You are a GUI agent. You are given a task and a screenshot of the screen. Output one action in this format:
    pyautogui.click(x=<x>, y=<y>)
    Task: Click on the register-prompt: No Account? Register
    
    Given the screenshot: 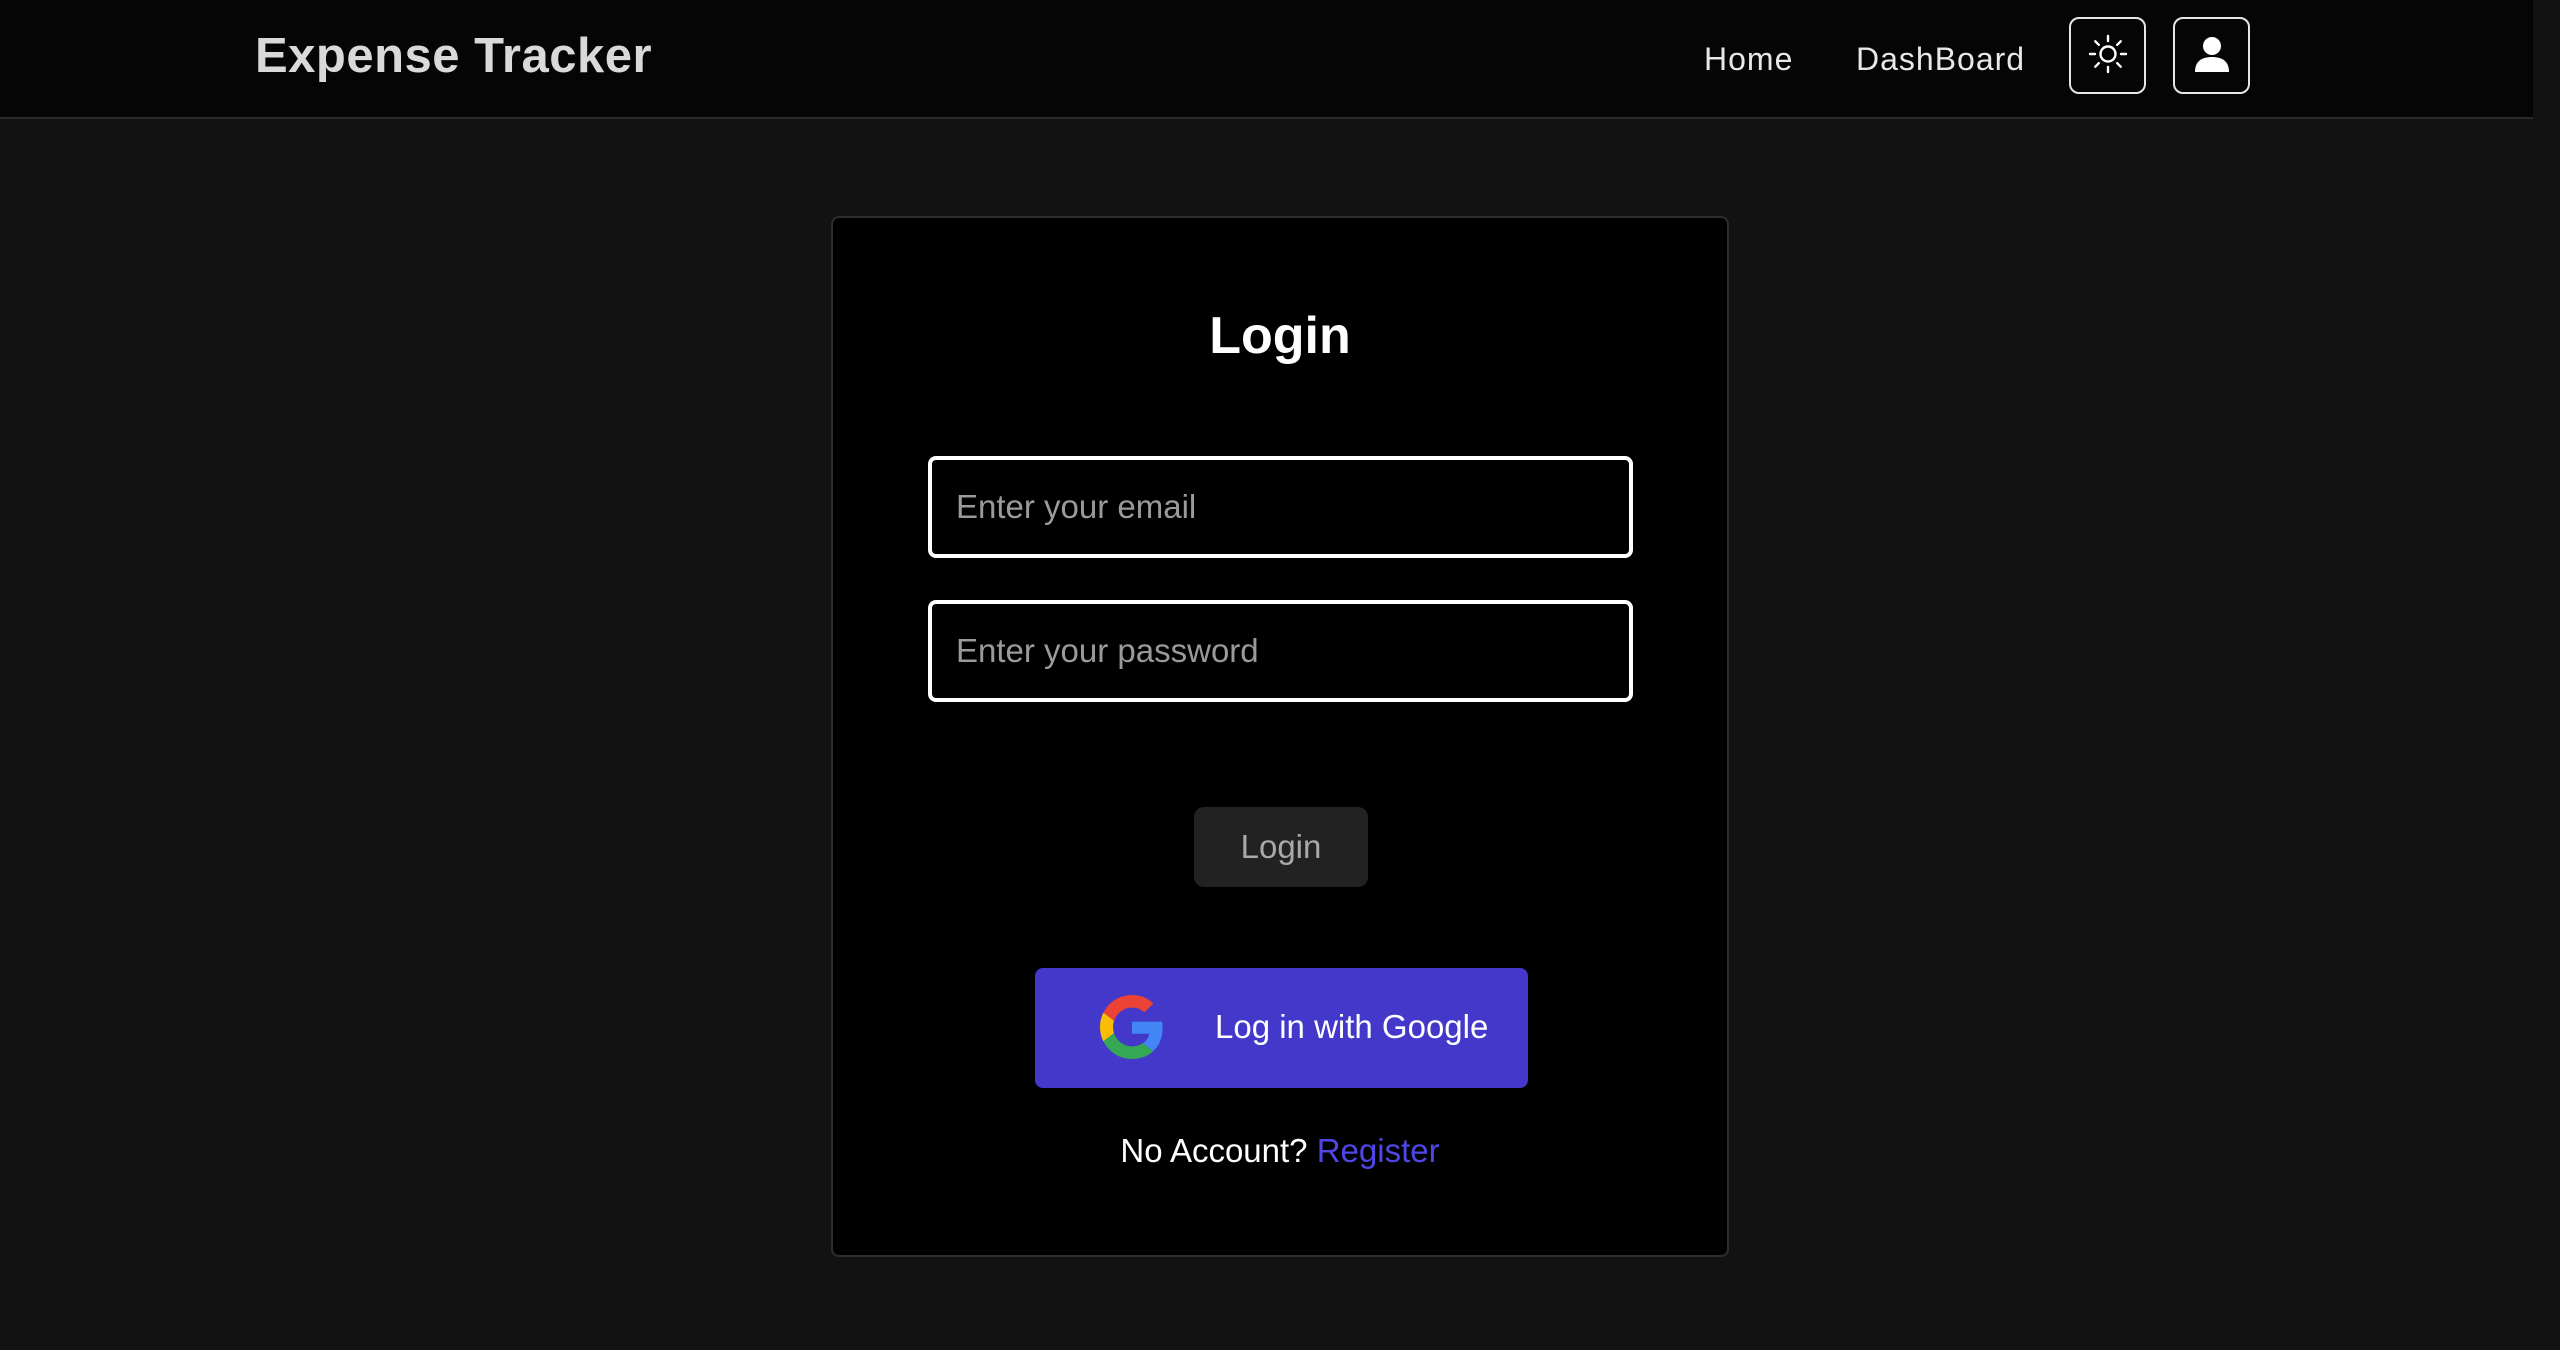 What is the action you would take?
    pyautogui.click(x=1280, y=1151)
    